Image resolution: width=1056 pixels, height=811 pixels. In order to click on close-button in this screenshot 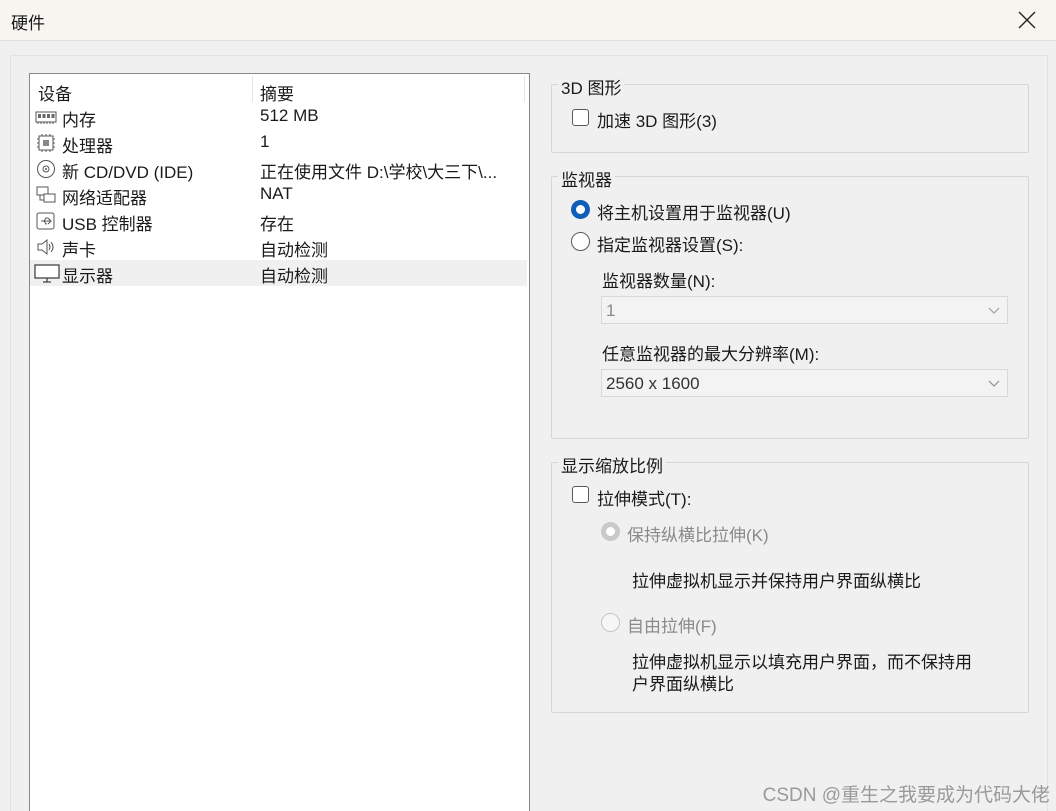, I will do `click(1027, 20)`.